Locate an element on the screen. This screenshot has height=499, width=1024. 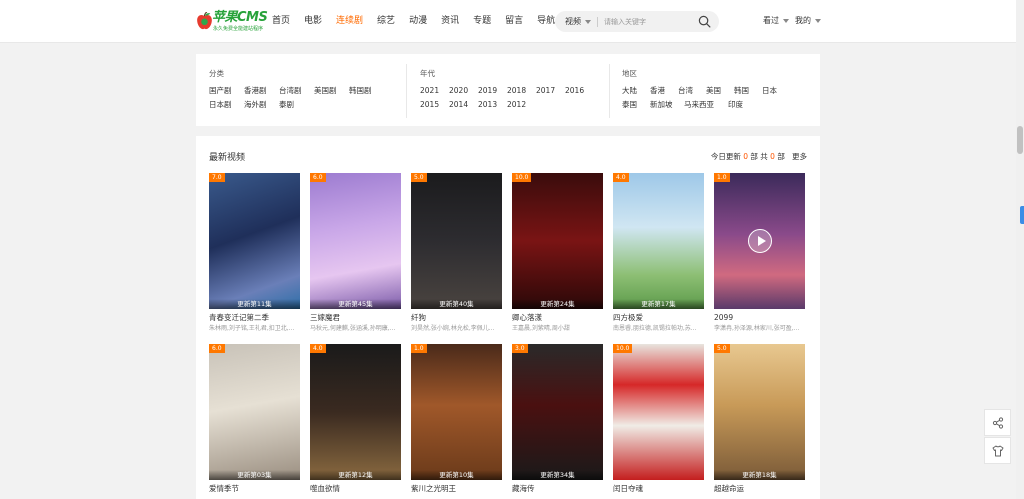
filter-option: 日本 is located at coordinates (776, 91).